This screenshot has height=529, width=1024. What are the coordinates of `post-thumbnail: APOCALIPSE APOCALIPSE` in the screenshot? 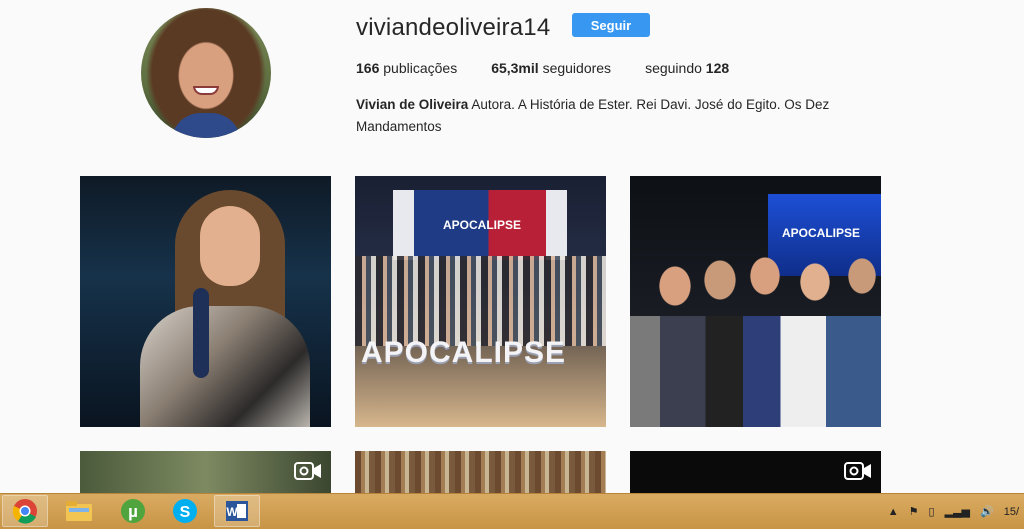 It's located at (480, 301).